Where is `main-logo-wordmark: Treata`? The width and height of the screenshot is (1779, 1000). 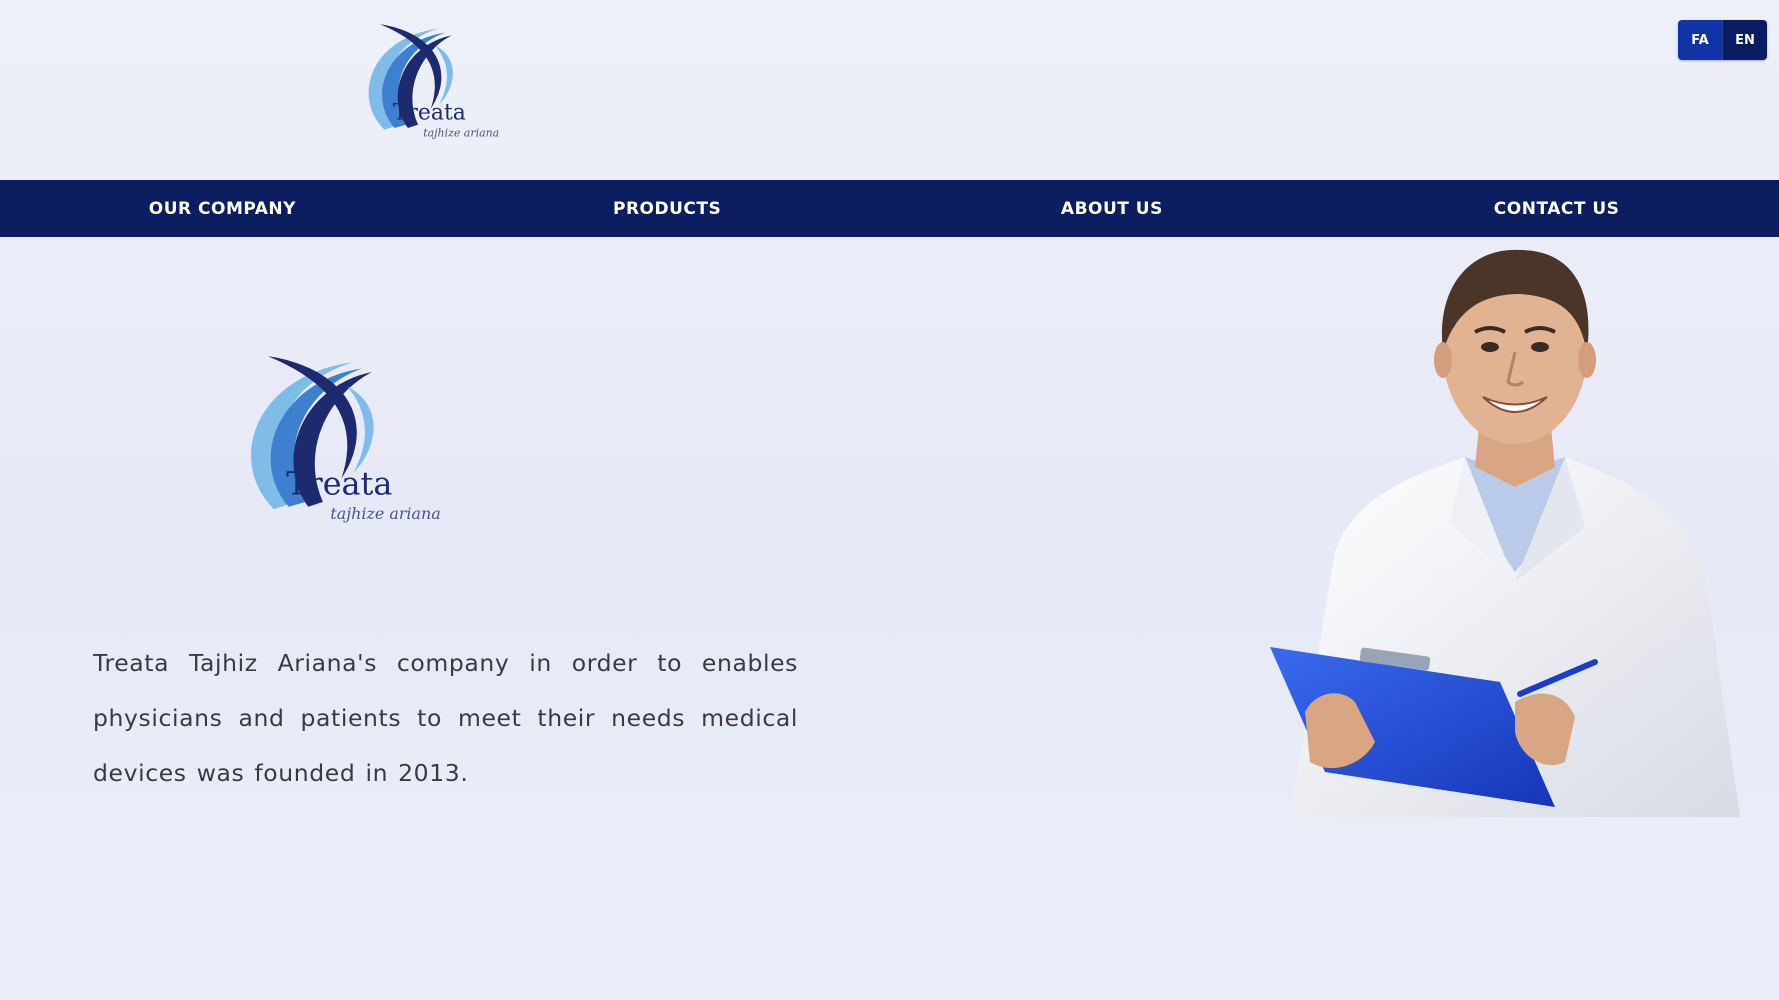
main-logo-wordmark: Treata is located at coordinates (339, 484).